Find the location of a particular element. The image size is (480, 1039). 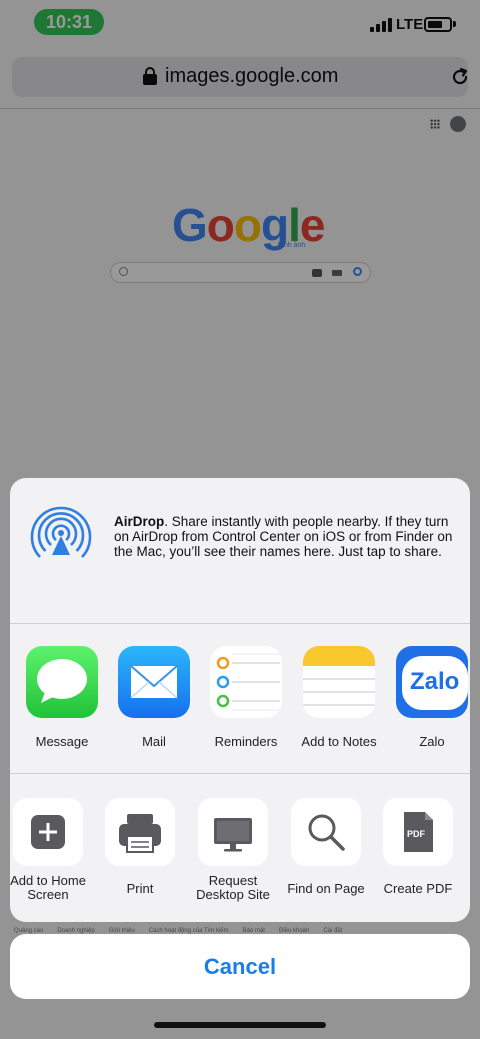

action-create-pdf: PDF Create PDF is located at coordinates (418, 847).